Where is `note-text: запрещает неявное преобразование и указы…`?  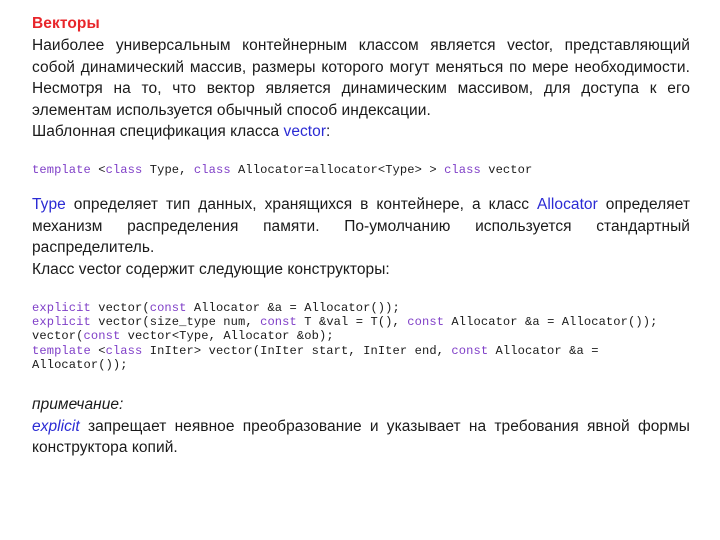
note-text: запрещает неявное преобразование и указы… is located at coordinates (361, 437).